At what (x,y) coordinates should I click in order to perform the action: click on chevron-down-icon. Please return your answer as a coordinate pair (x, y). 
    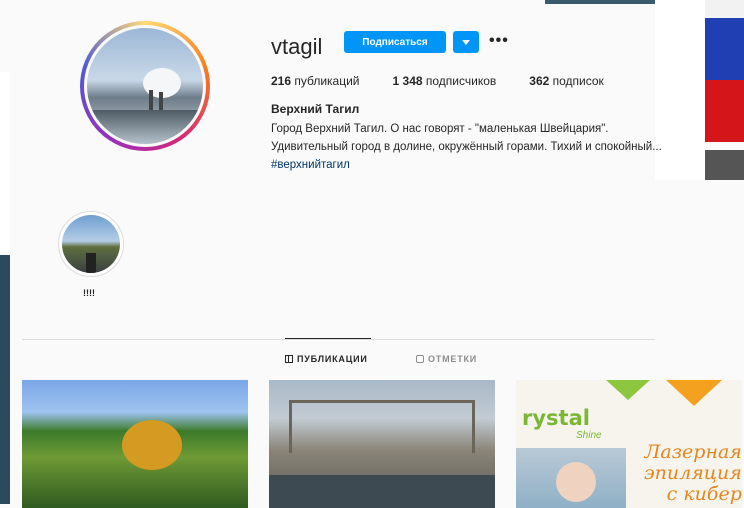
    Looking at the image, I should click on (466, 42).